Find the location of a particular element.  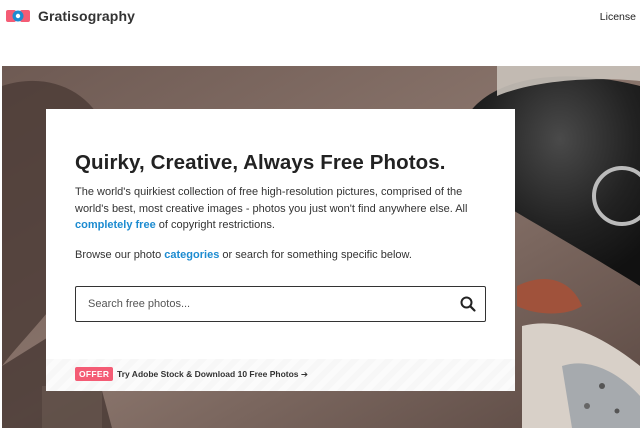

logo-text: Gratisography is located at coordinates (86, 16).